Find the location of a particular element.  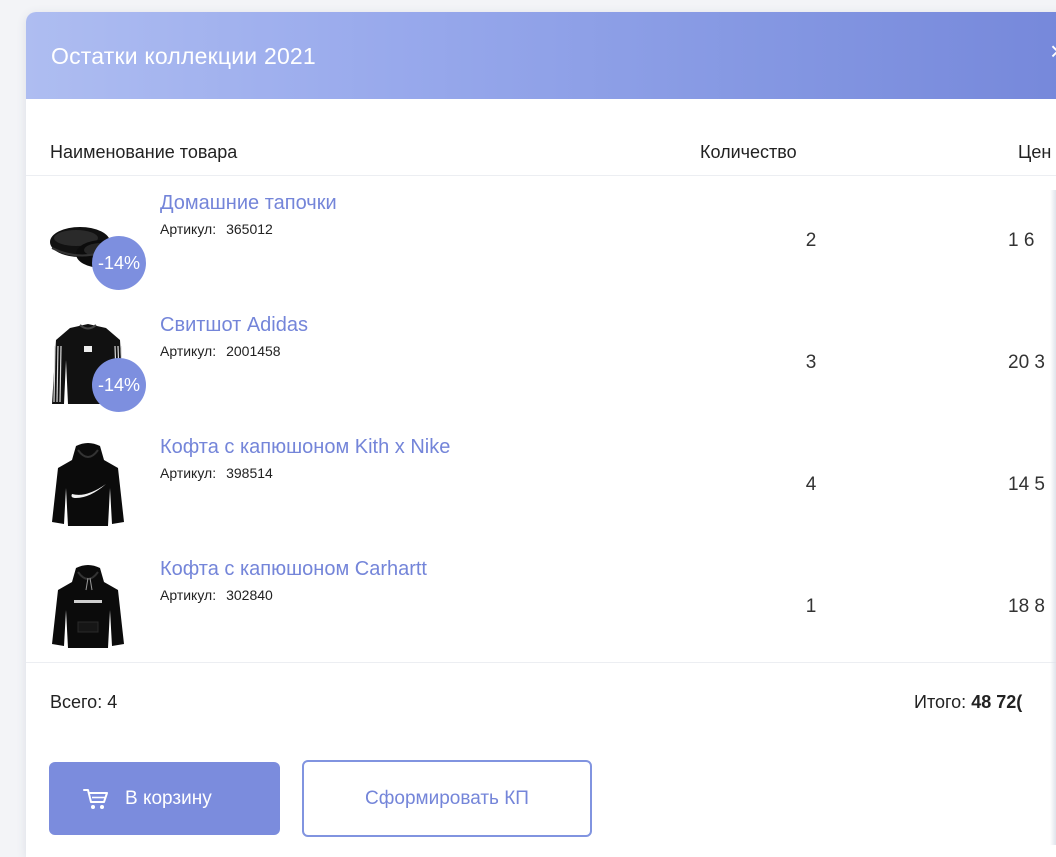

generate-offer-button: Сформировать КП is located at coordinates (447, 798).